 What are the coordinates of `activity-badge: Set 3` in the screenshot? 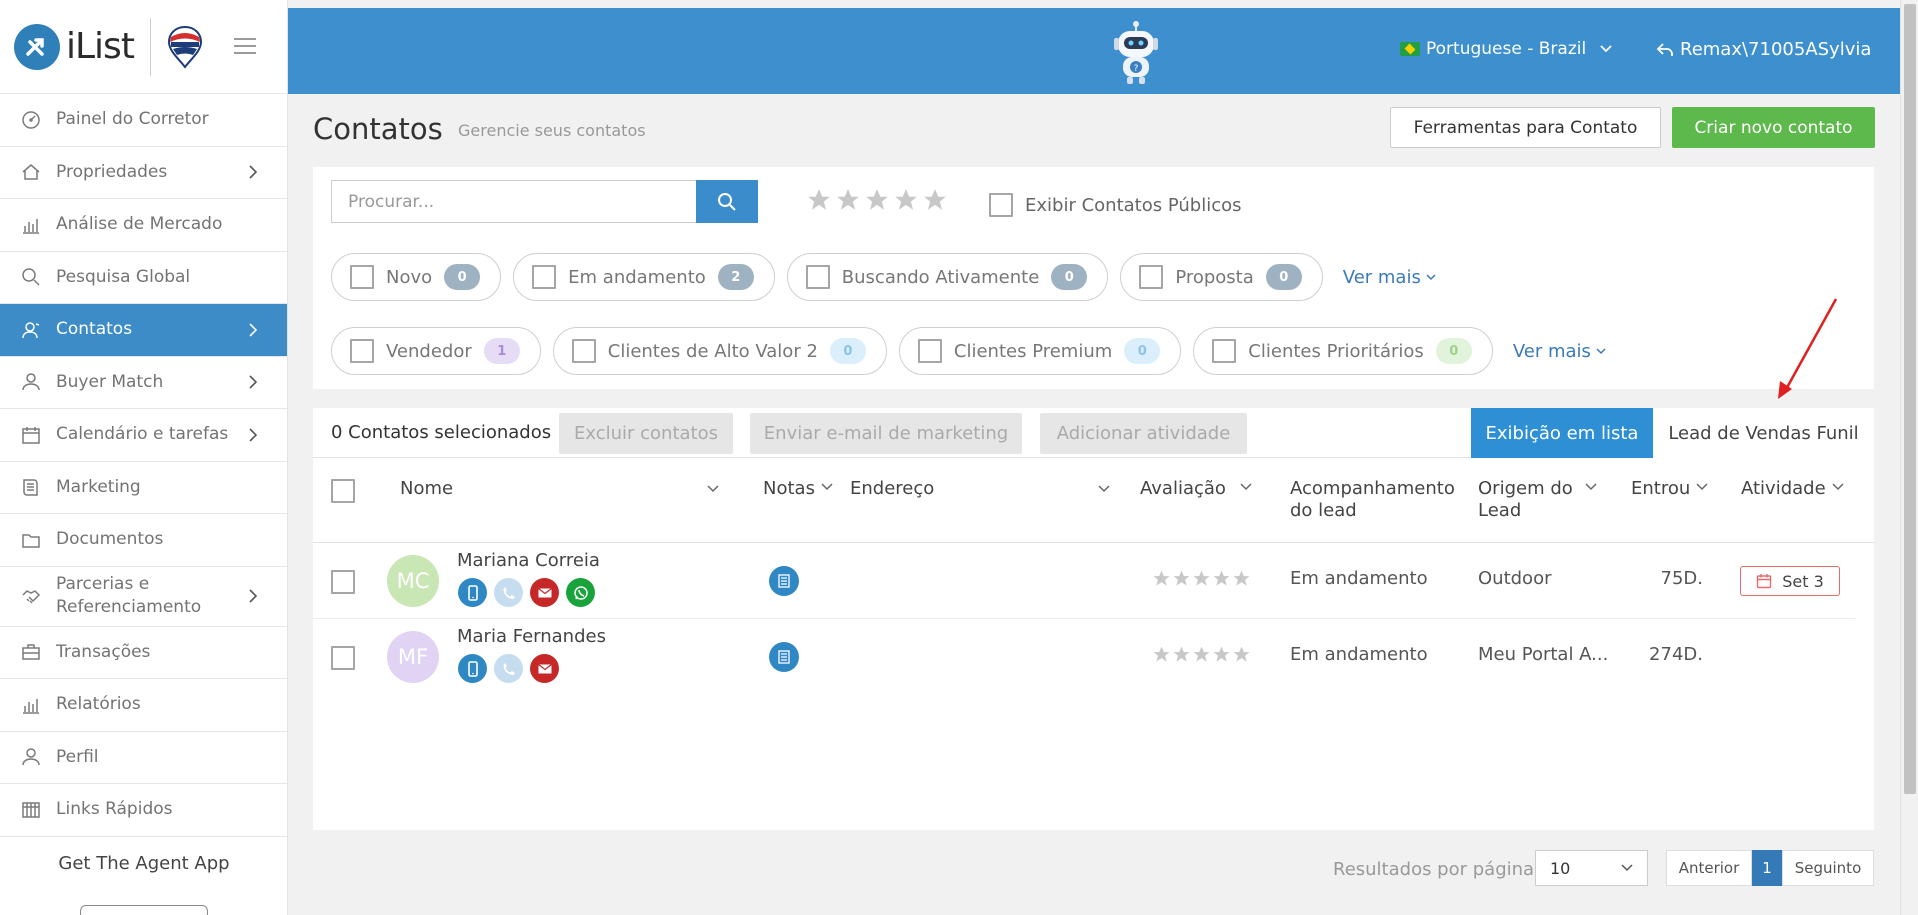 It's located at (1790, 581).